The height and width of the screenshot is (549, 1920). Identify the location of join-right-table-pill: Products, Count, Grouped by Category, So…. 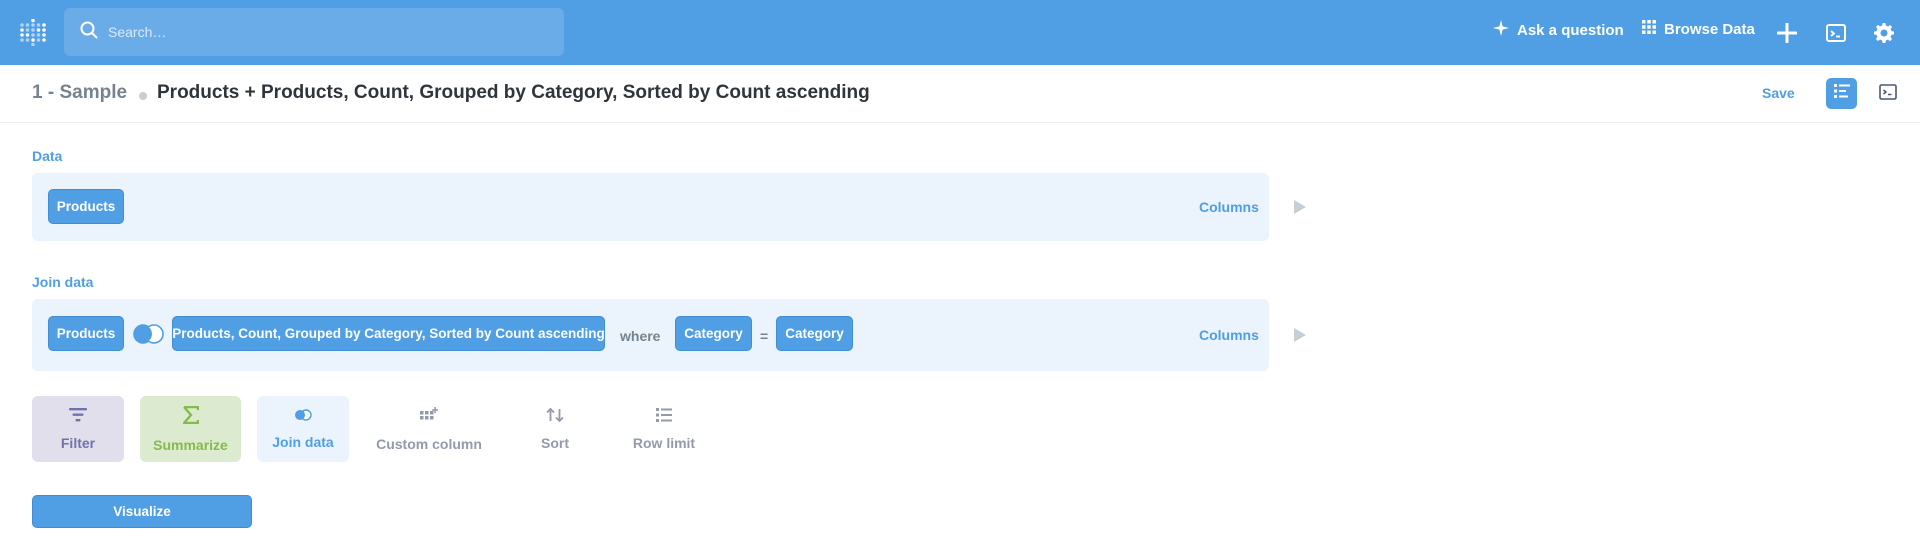
(388, 333).